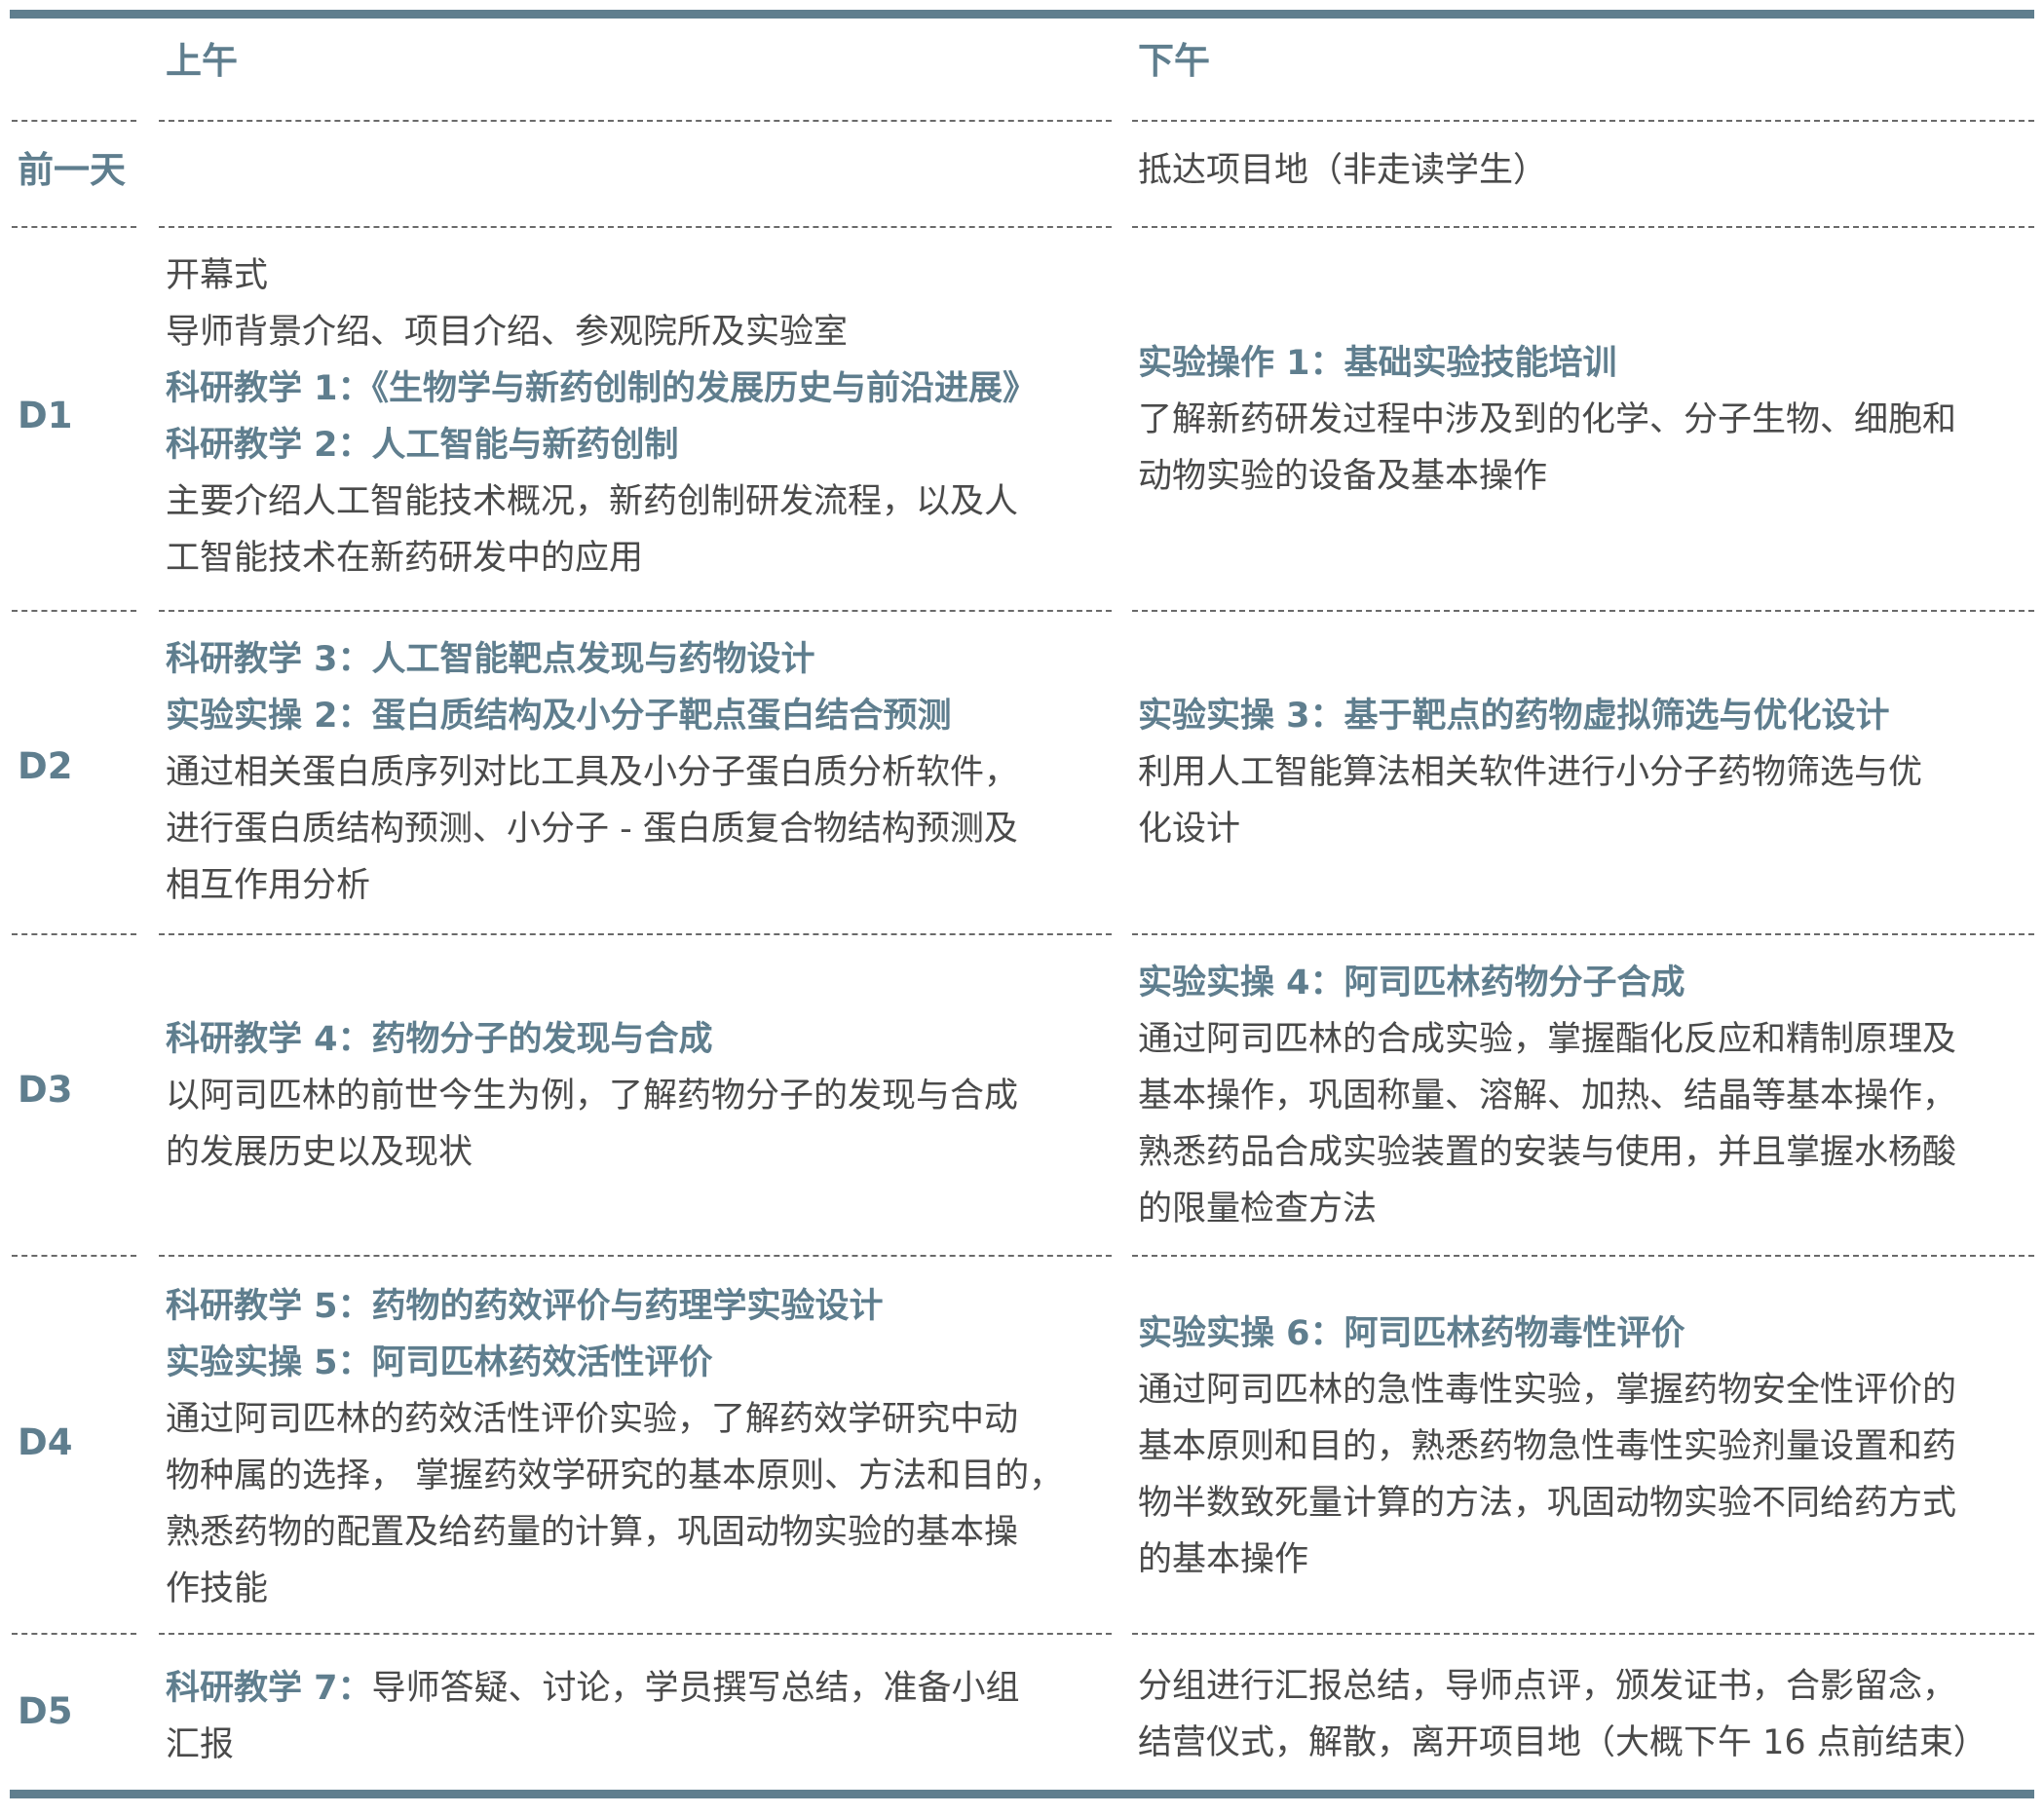 The width and height of the screenshot is (2044, 1815). I want to click on session-title: 实验实操 3：基于靶点的药物虚拟筛选与优化设计, so click(1514, 717).